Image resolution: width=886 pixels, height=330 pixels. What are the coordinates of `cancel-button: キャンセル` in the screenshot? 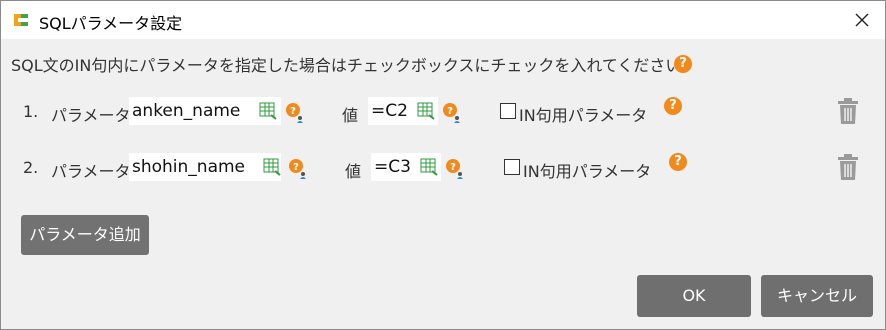 It's located at (817, 296).